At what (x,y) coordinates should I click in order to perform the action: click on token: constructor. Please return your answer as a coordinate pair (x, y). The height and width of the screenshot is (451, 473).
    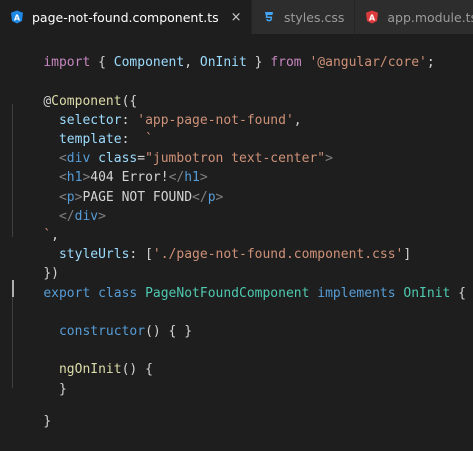
    Looking at the image, I should click on (102, 331).